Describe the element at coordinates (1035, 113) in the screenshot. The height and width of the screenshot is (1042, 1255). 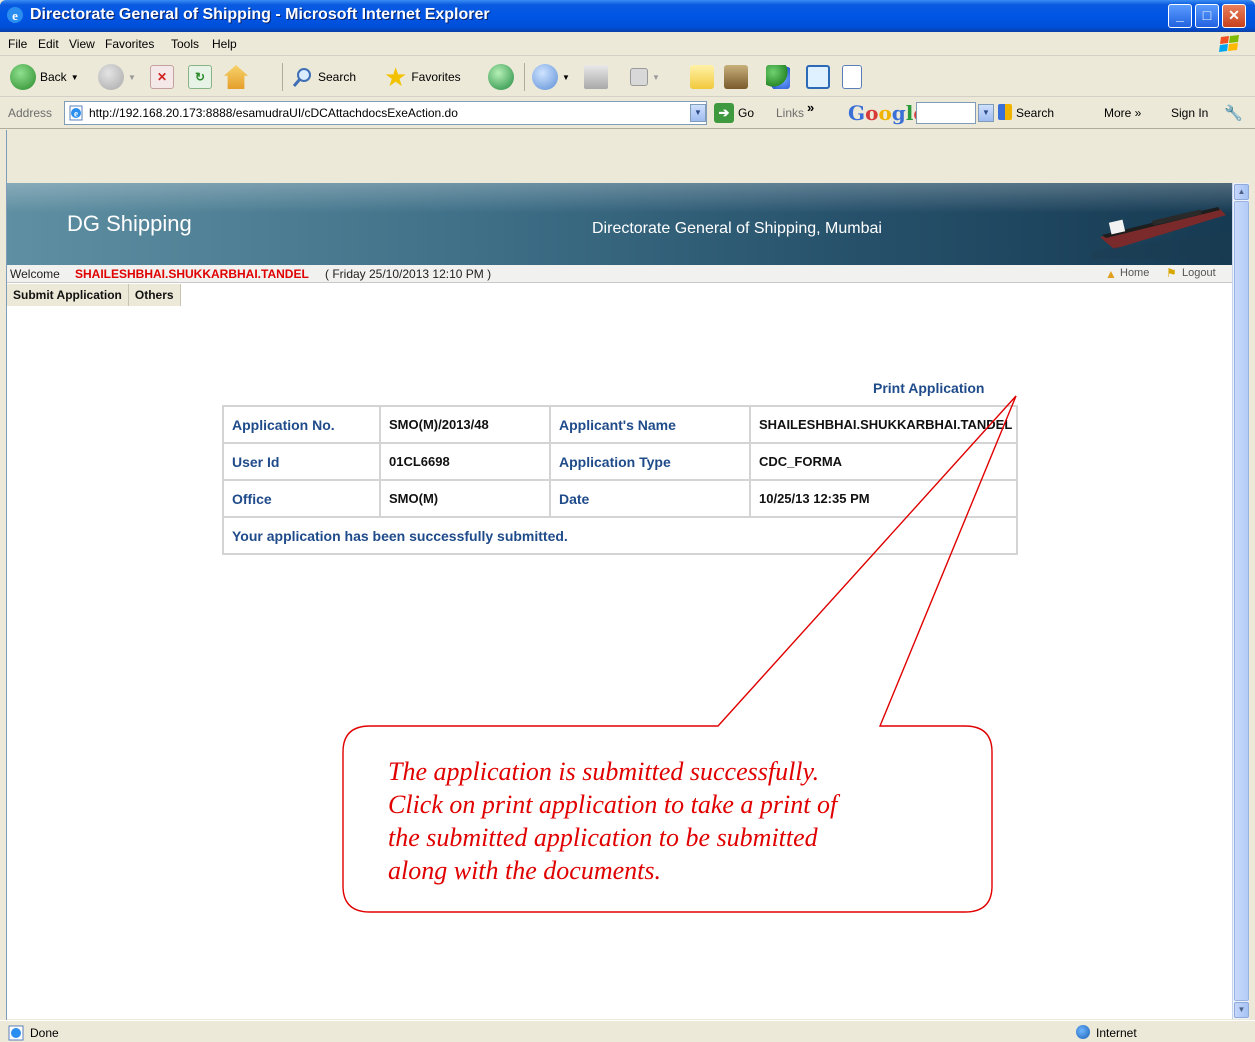
I see `google-search-button: Search` at that location.